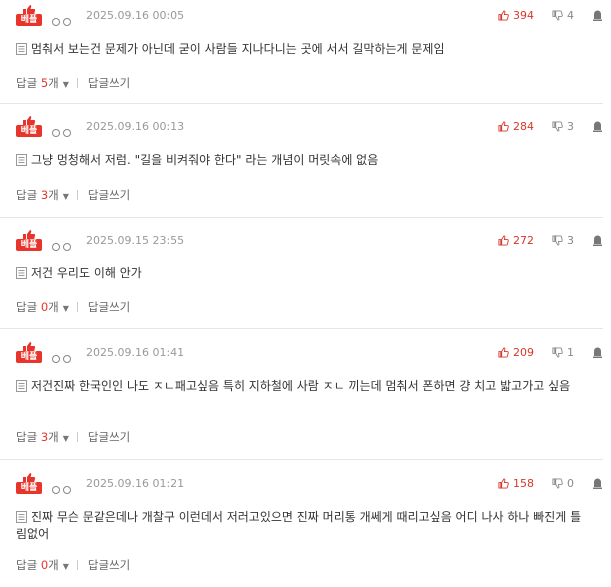 The height and width of the screenshot is (587, 611). I want to click on dislike-count: 1, so click(570, 352).